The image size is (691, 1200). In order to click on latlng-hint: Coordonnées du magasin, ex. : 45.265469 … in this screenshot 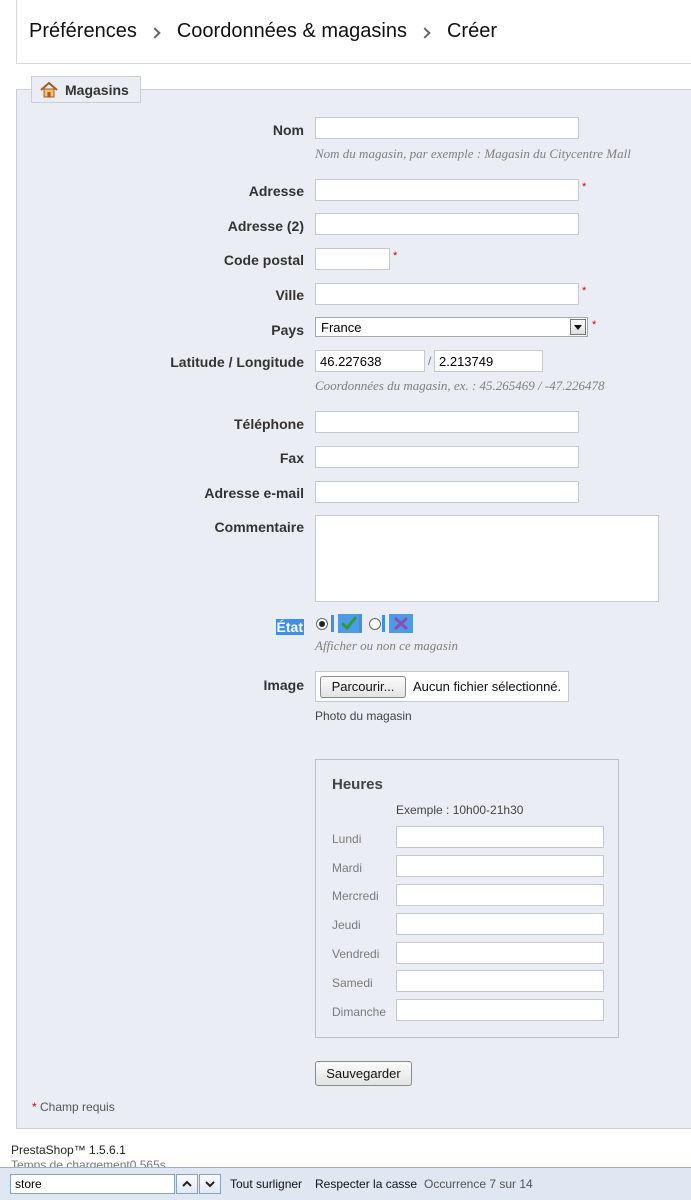, I will do `click(460, 385)`.